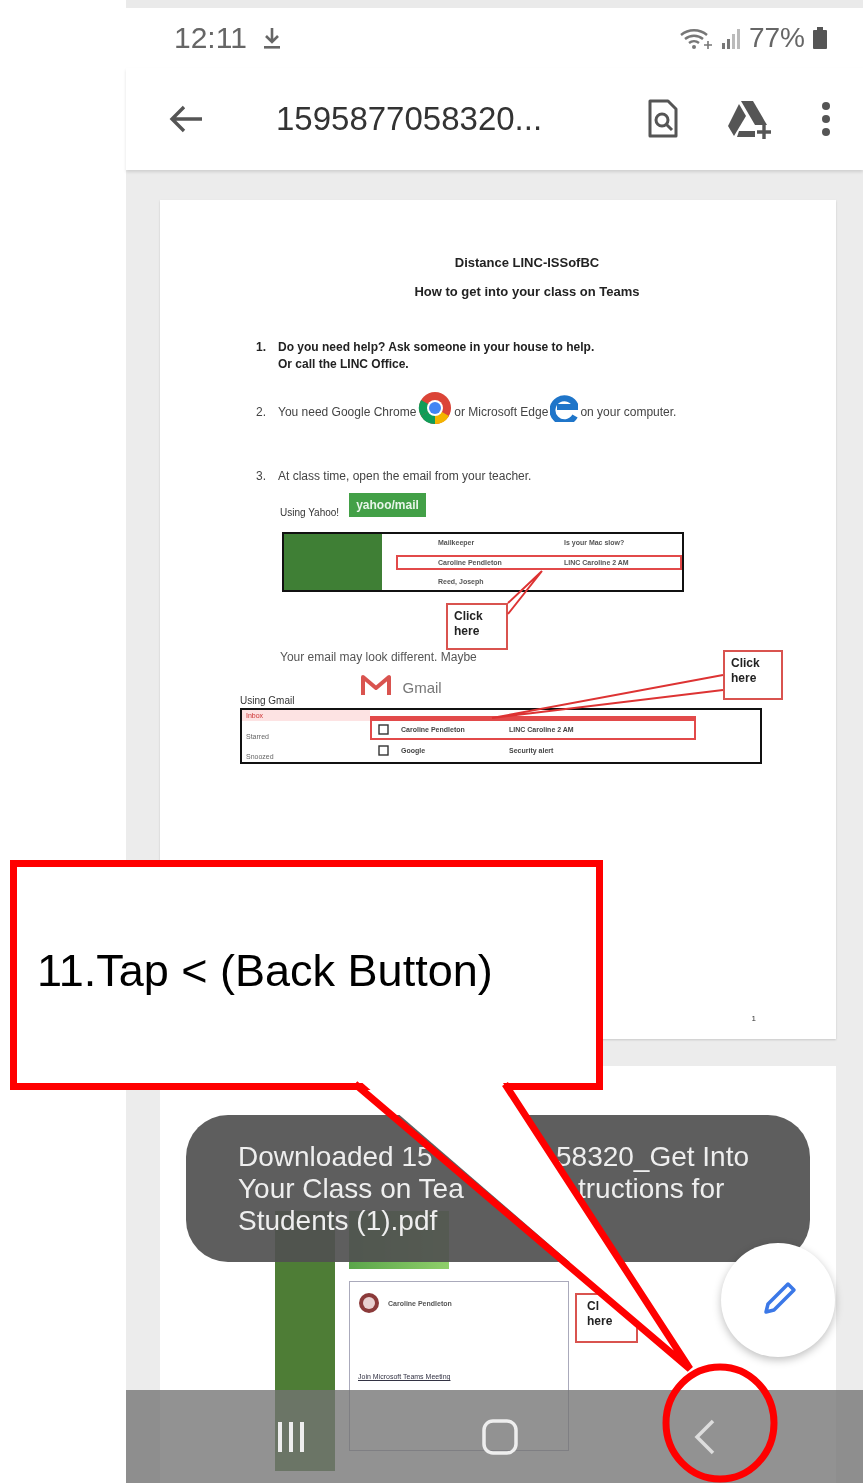 Image resolution: width=863 pixels, height=1483 pixels. What do you see at coordinates (422, 687) in the screenshot?
I see `logo-text: Gmail` at bounding box center [422, 687].